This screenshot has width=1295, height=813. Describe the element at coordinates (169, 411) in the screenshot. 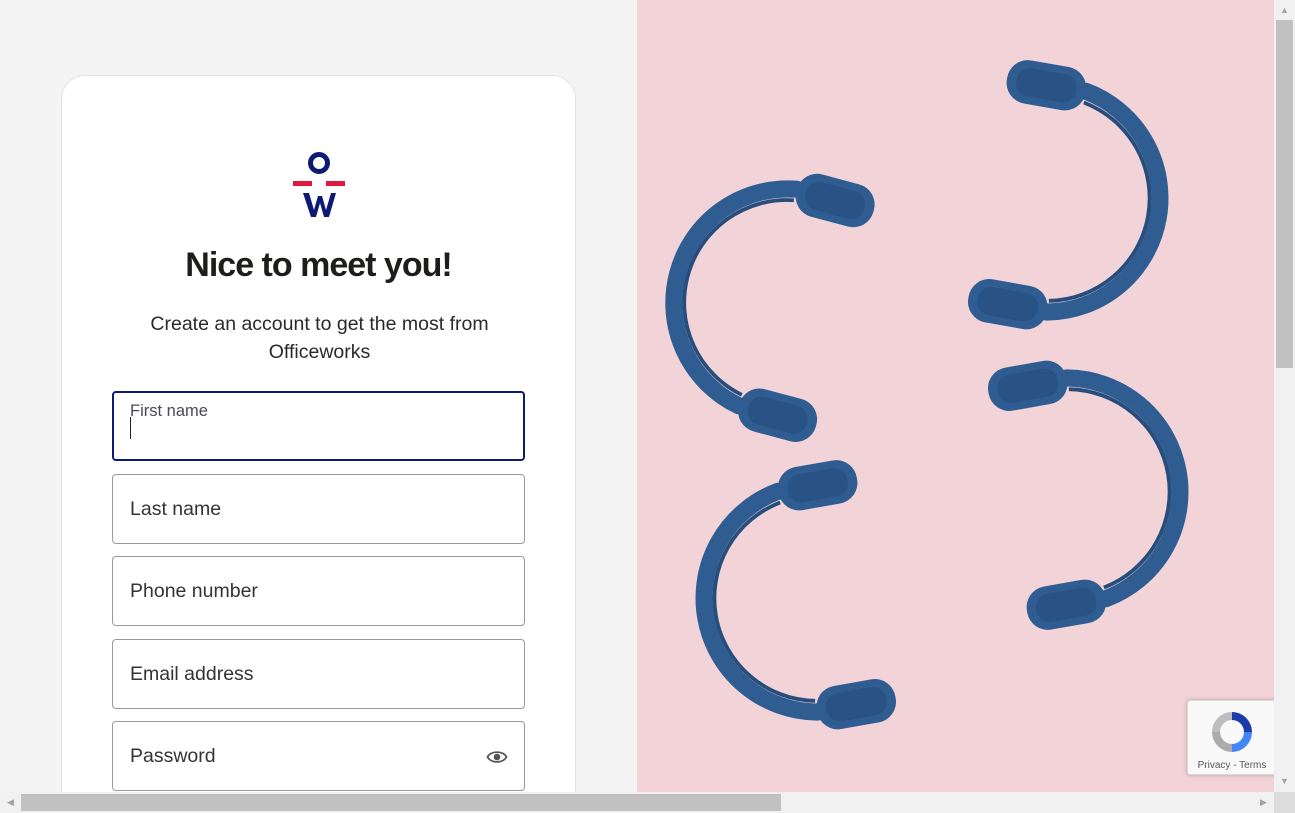

I see `first-name-label: First name` at that location.